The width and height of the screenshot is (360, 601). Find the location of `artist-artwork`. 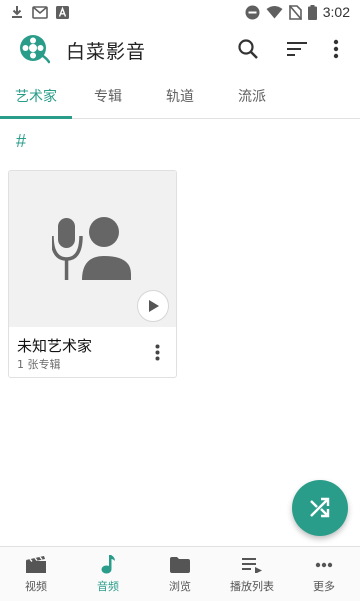

artist-artwork is located at coordinates (92, 249).